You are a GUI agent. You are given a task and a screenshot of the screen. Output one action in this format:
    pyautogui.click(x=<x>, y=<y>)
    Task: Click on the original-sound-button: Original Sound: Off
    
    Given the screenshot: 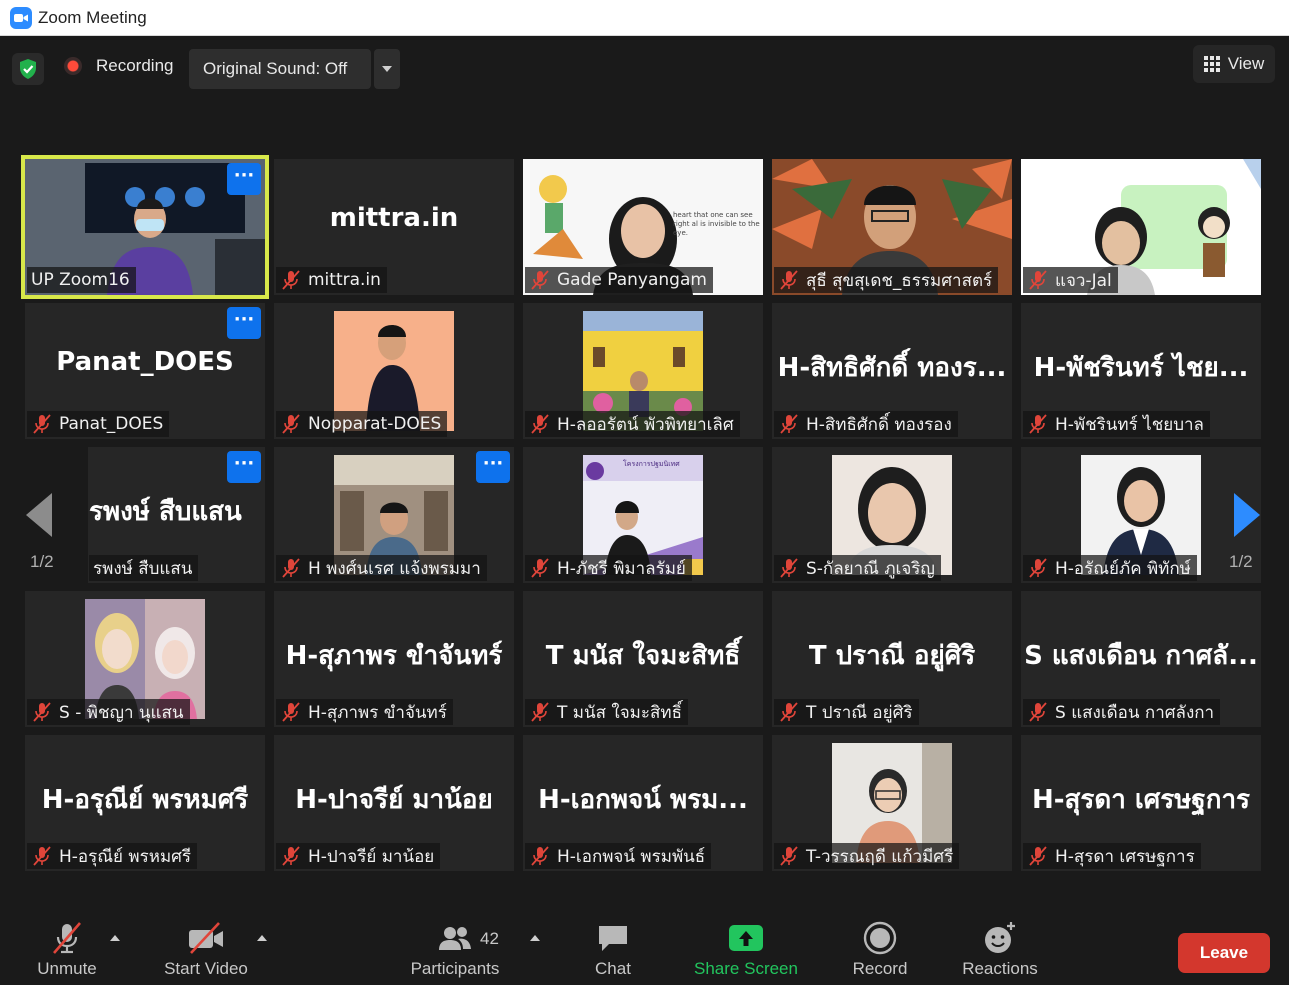 What is the action you would take?
    pyautogui.click(x=280, y=69)
    